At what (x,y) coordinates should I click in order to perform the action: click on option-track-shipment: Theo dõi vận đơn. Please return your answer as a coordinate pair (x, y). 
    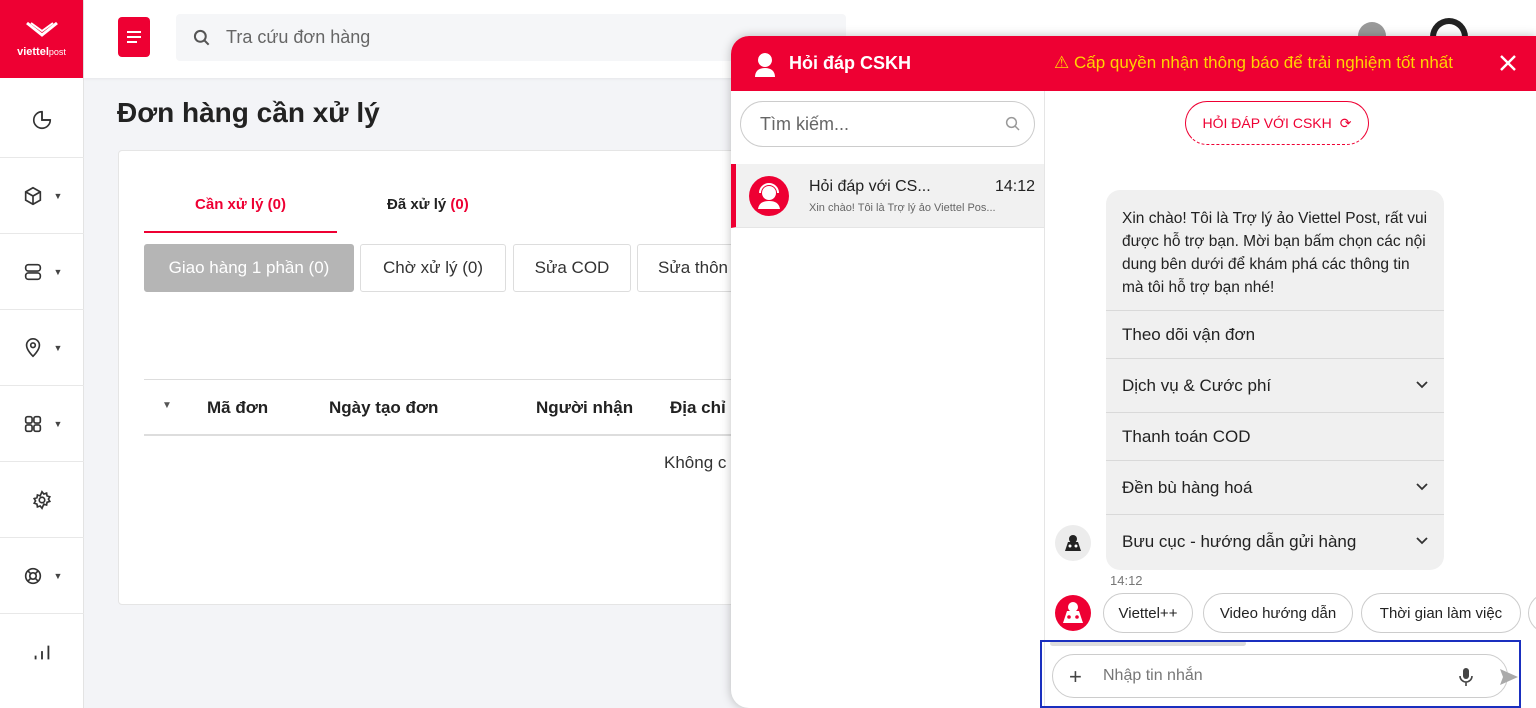
    Looking at the image, I should click on (1275, 334).